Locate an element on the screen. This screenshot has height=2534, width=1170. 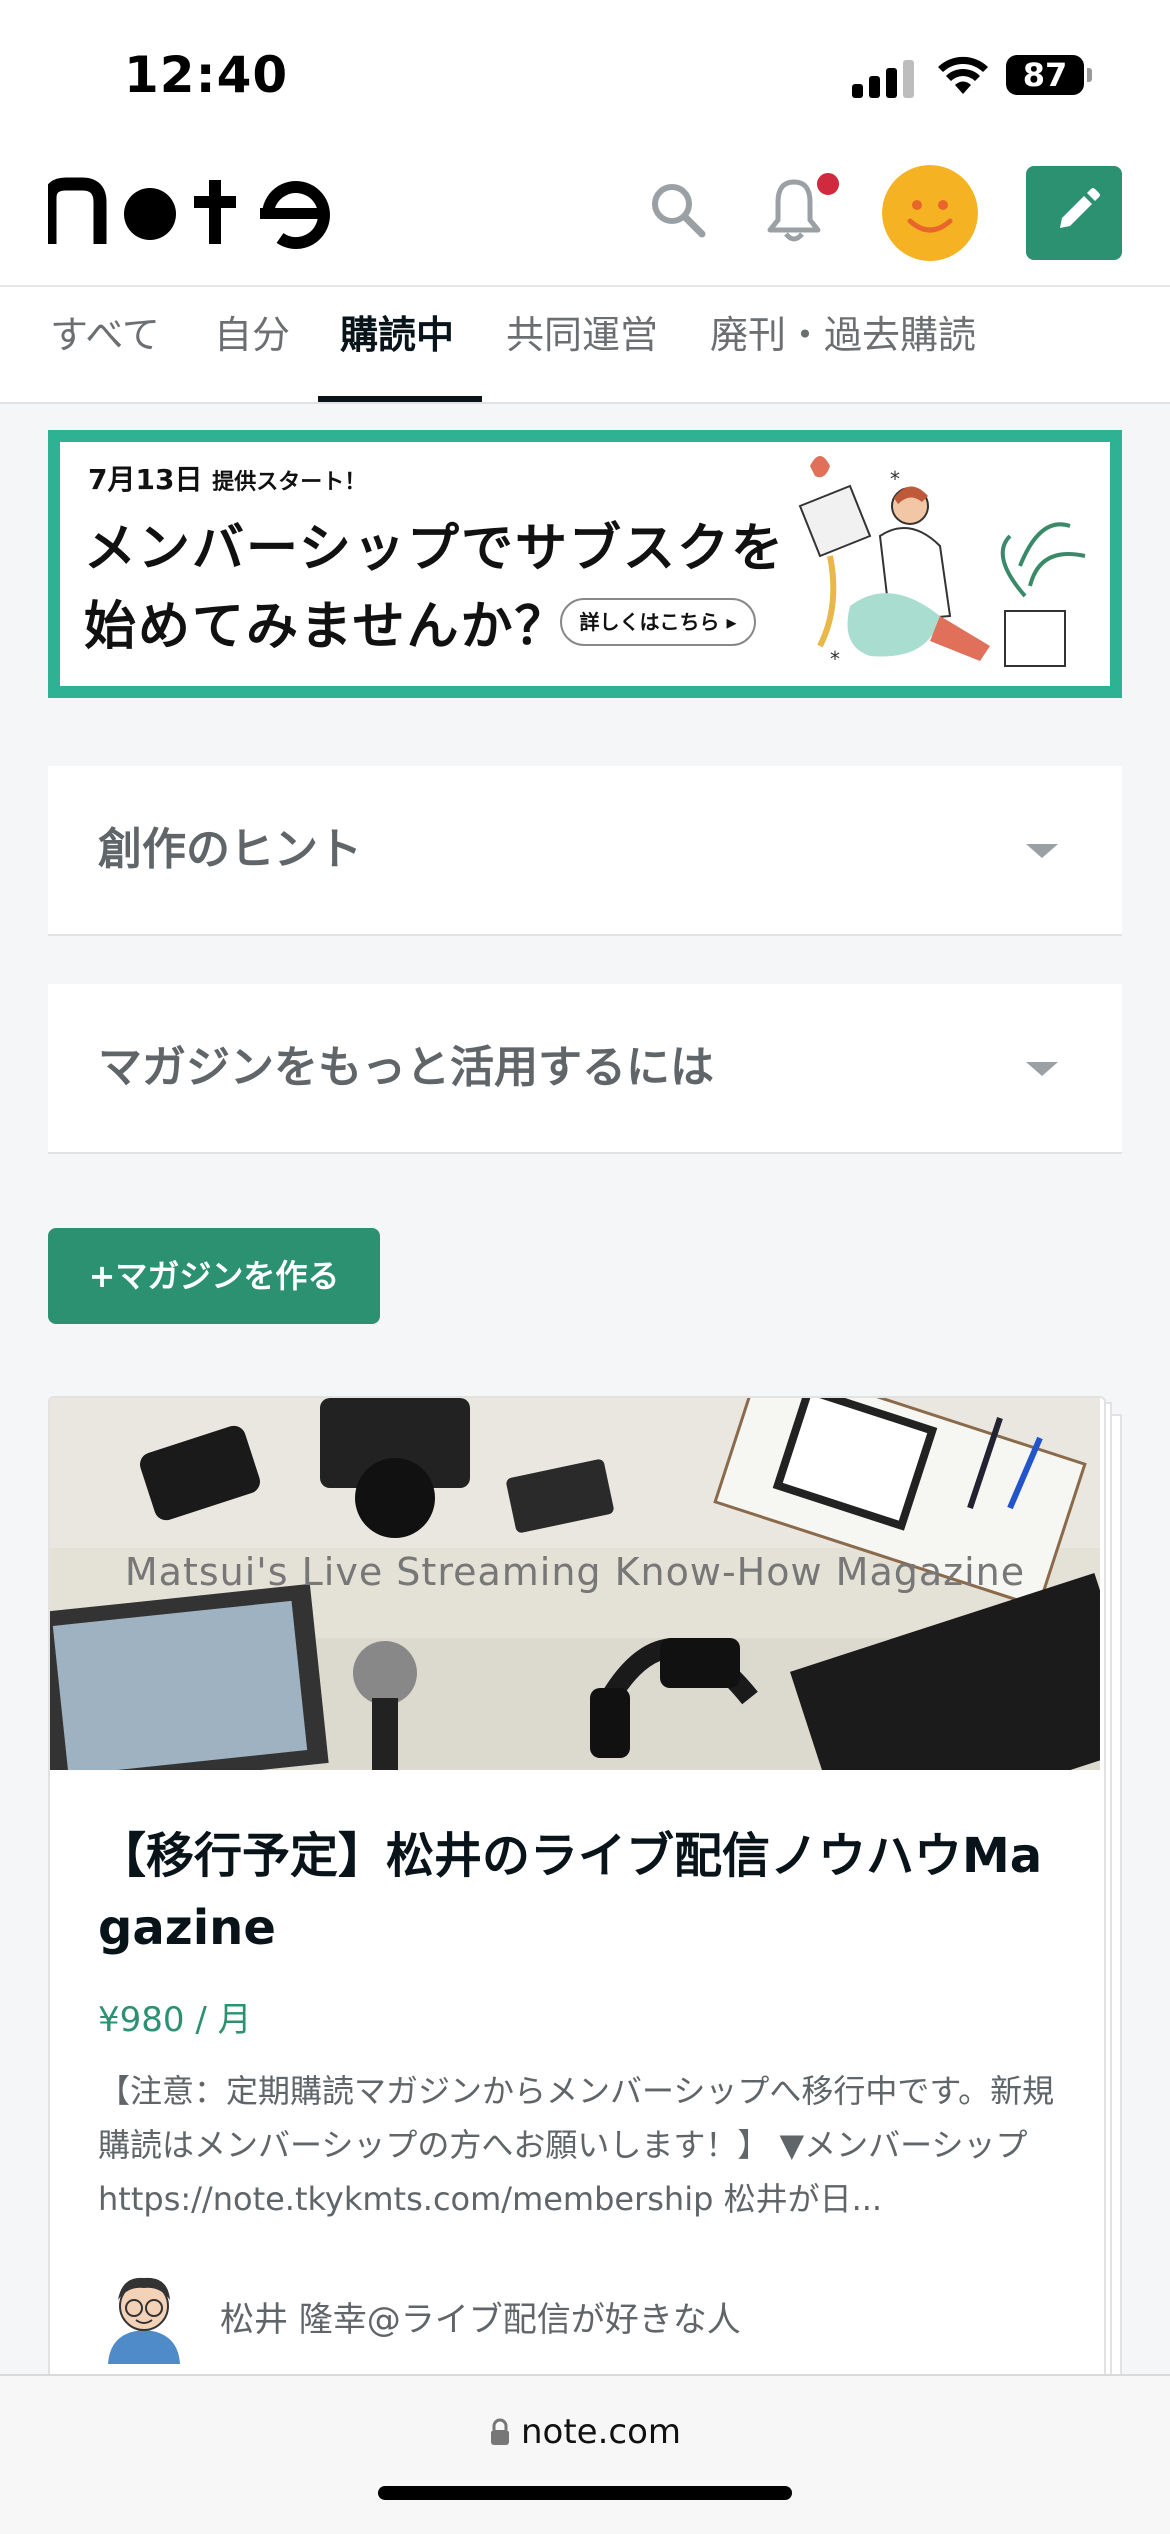
battery-cap is located at coordinates (1089, 75).